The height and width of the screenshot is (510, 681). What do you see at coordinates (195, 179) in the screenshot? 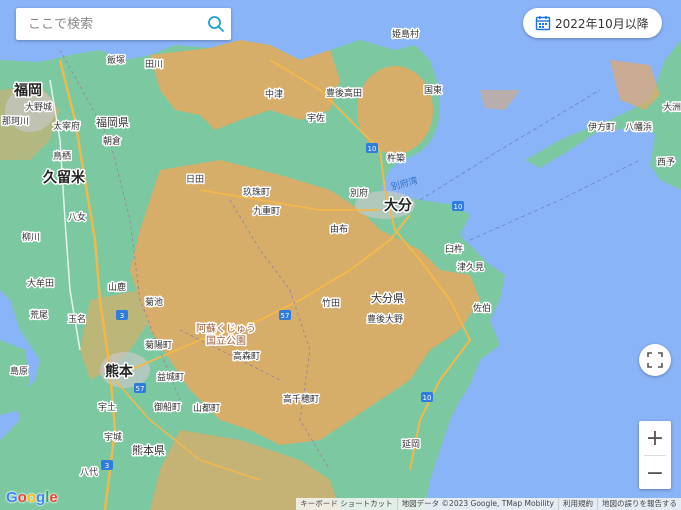
I see `svg-text: 日田` at bounding box center [195, 179].